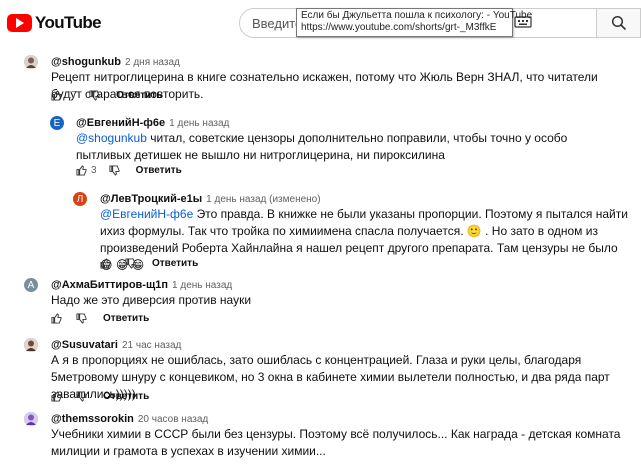 Image resolution: width=641 pixels, height=464 pixels. What do you see at coordinates (19, 23) in the screenshot?
I see `play-icon` at bounding box center [19, 23].